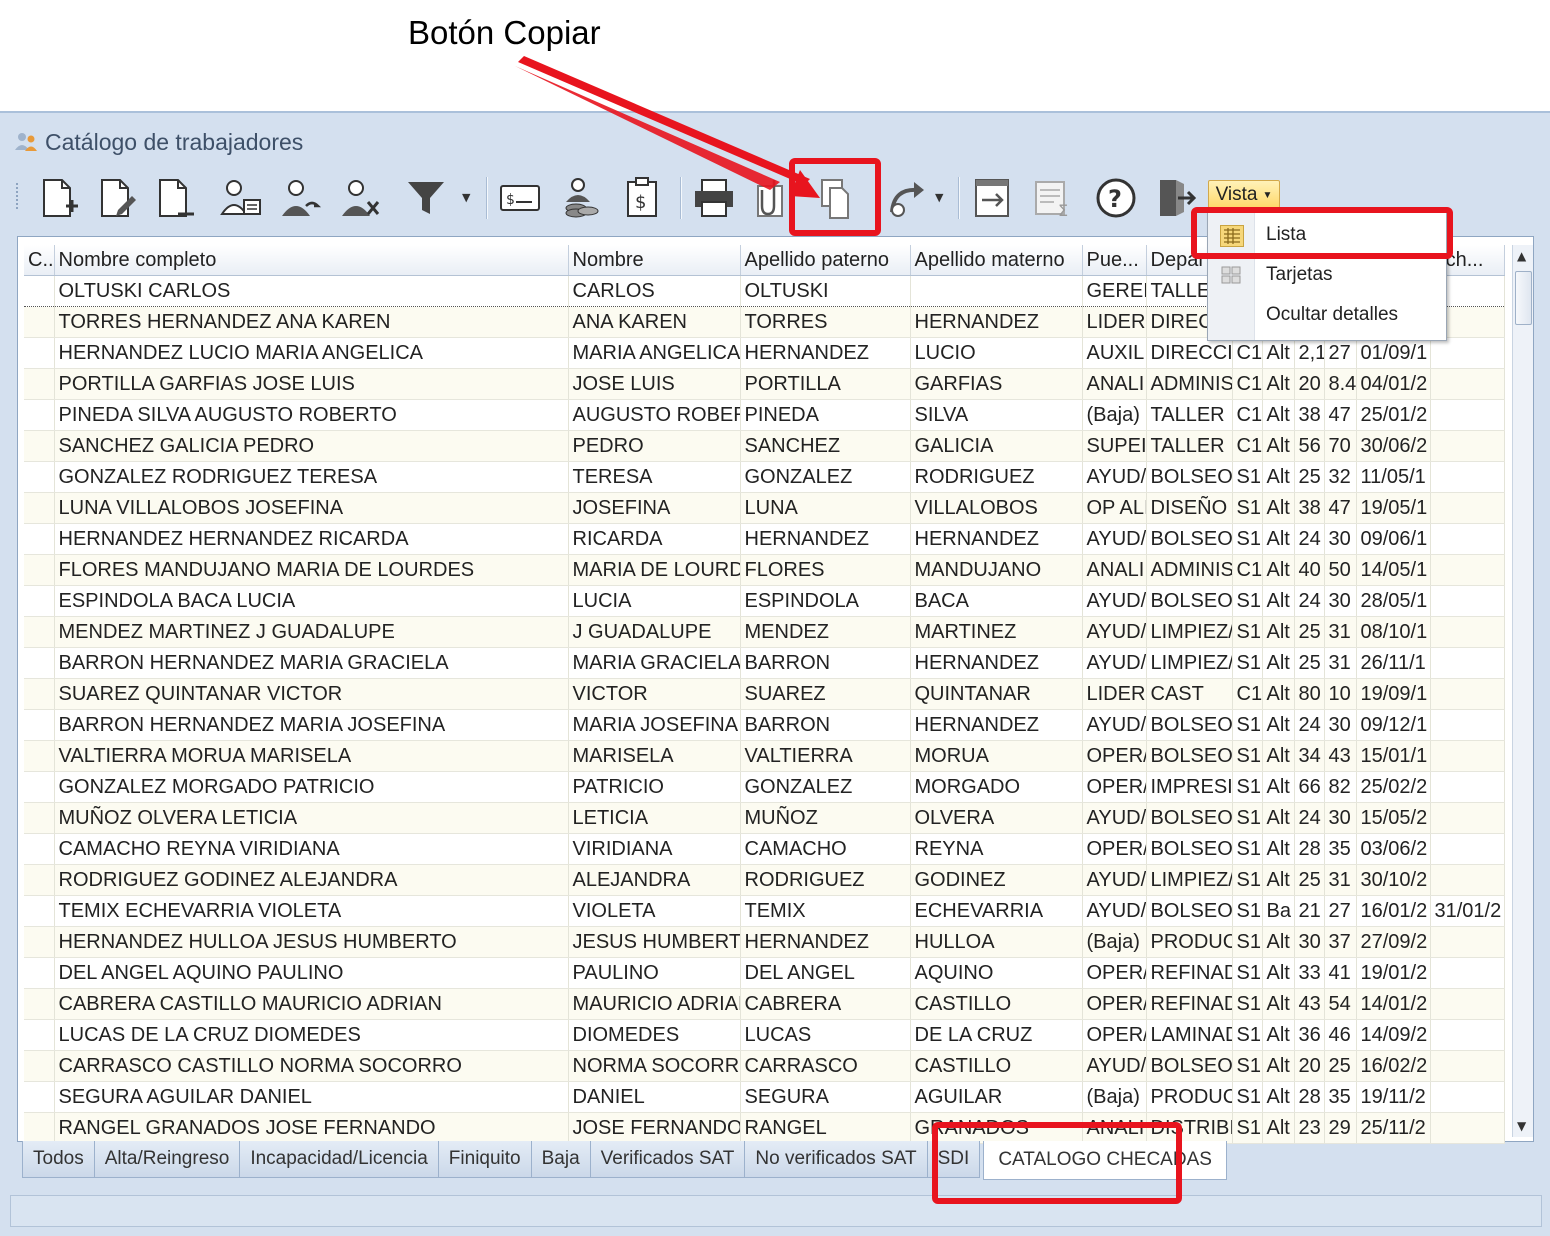 The height and width of the screenshot is (1236, 1550). I want to click on table-cell: ESPINDOLA BACA LUCIA, so click(311, 601).